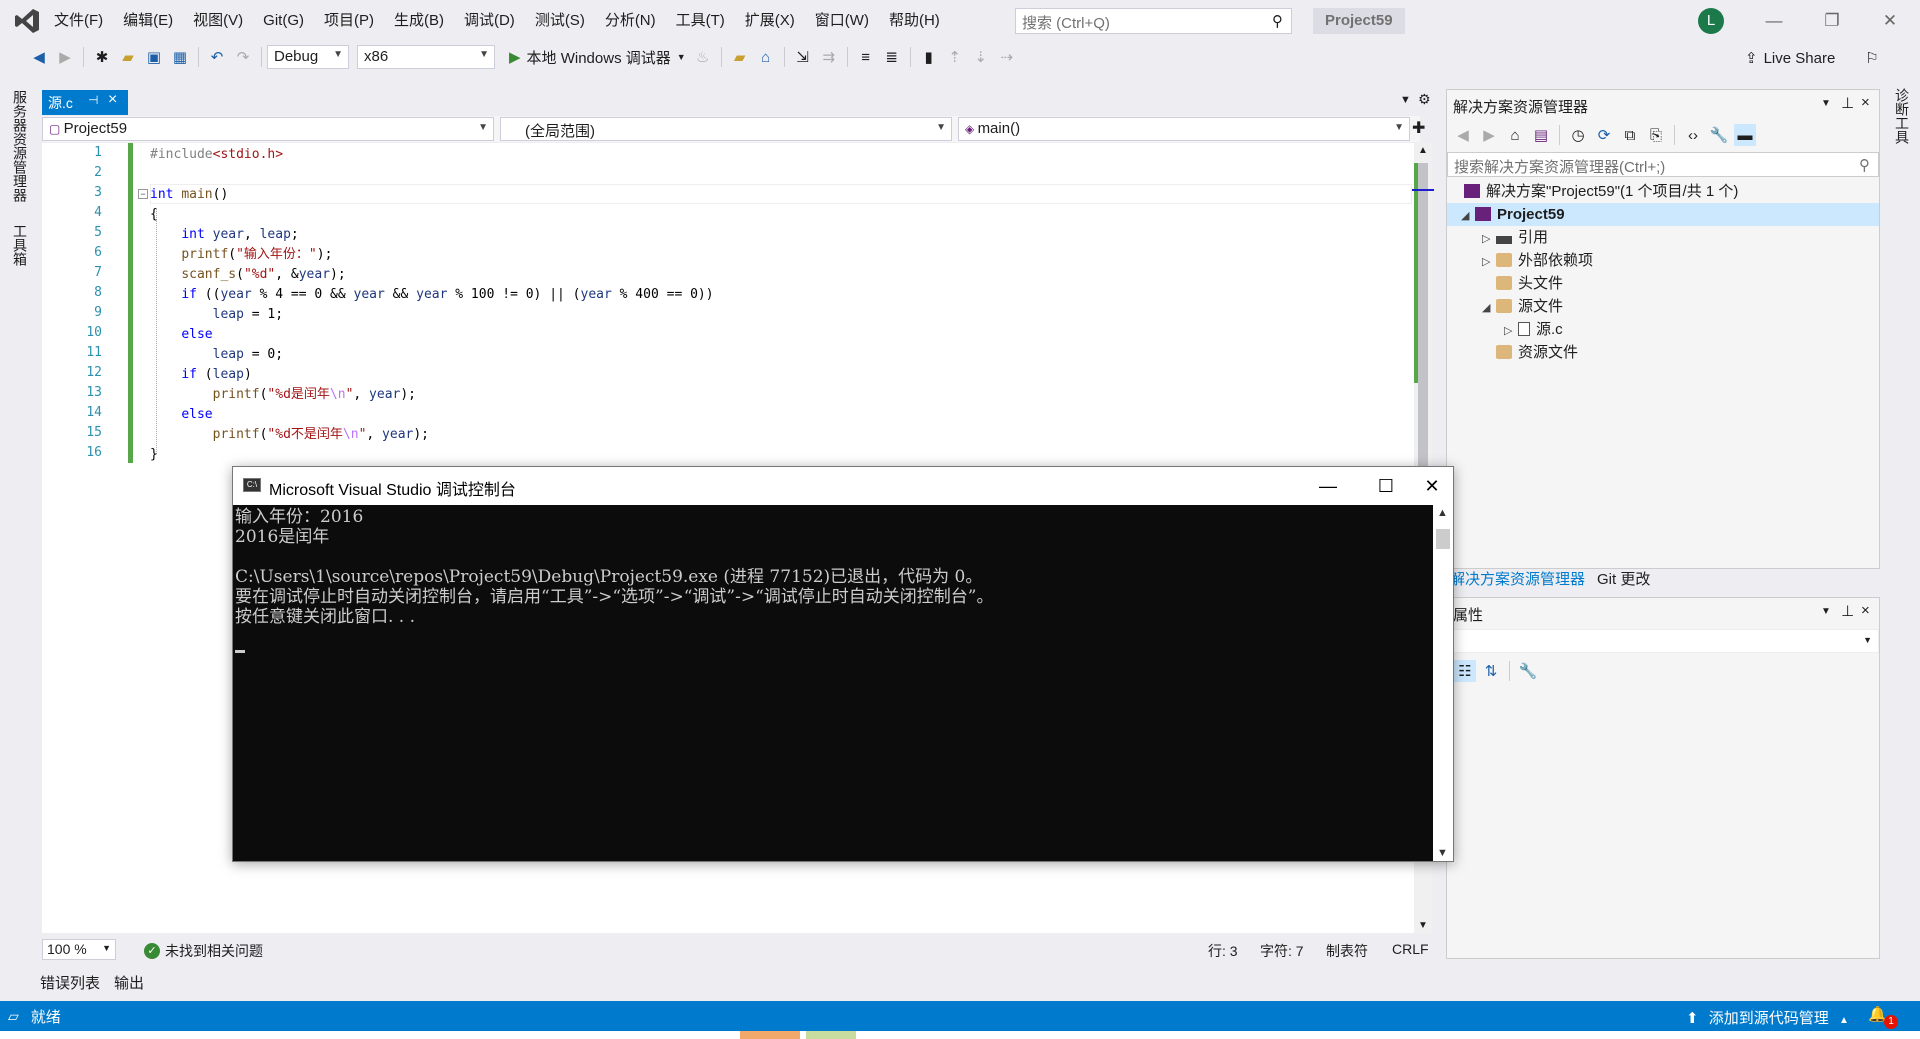 Image resolution: width=1920 pixels, height=1039 pixels. Describe the element at coordinates (426, 57) in the screenshot. I see `platform-select: x86 ▼` at that location.